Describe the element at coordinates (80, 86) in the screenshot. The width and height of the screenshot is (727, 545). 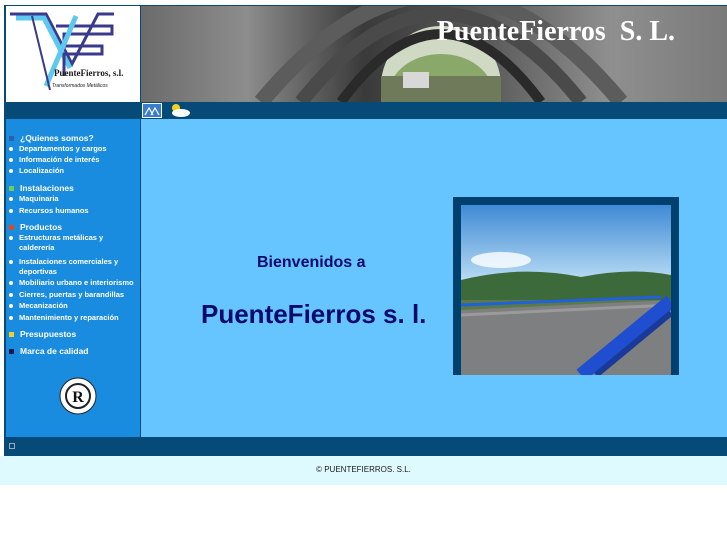
I see `logo-tagline: Transformados Metálicos` at that location.